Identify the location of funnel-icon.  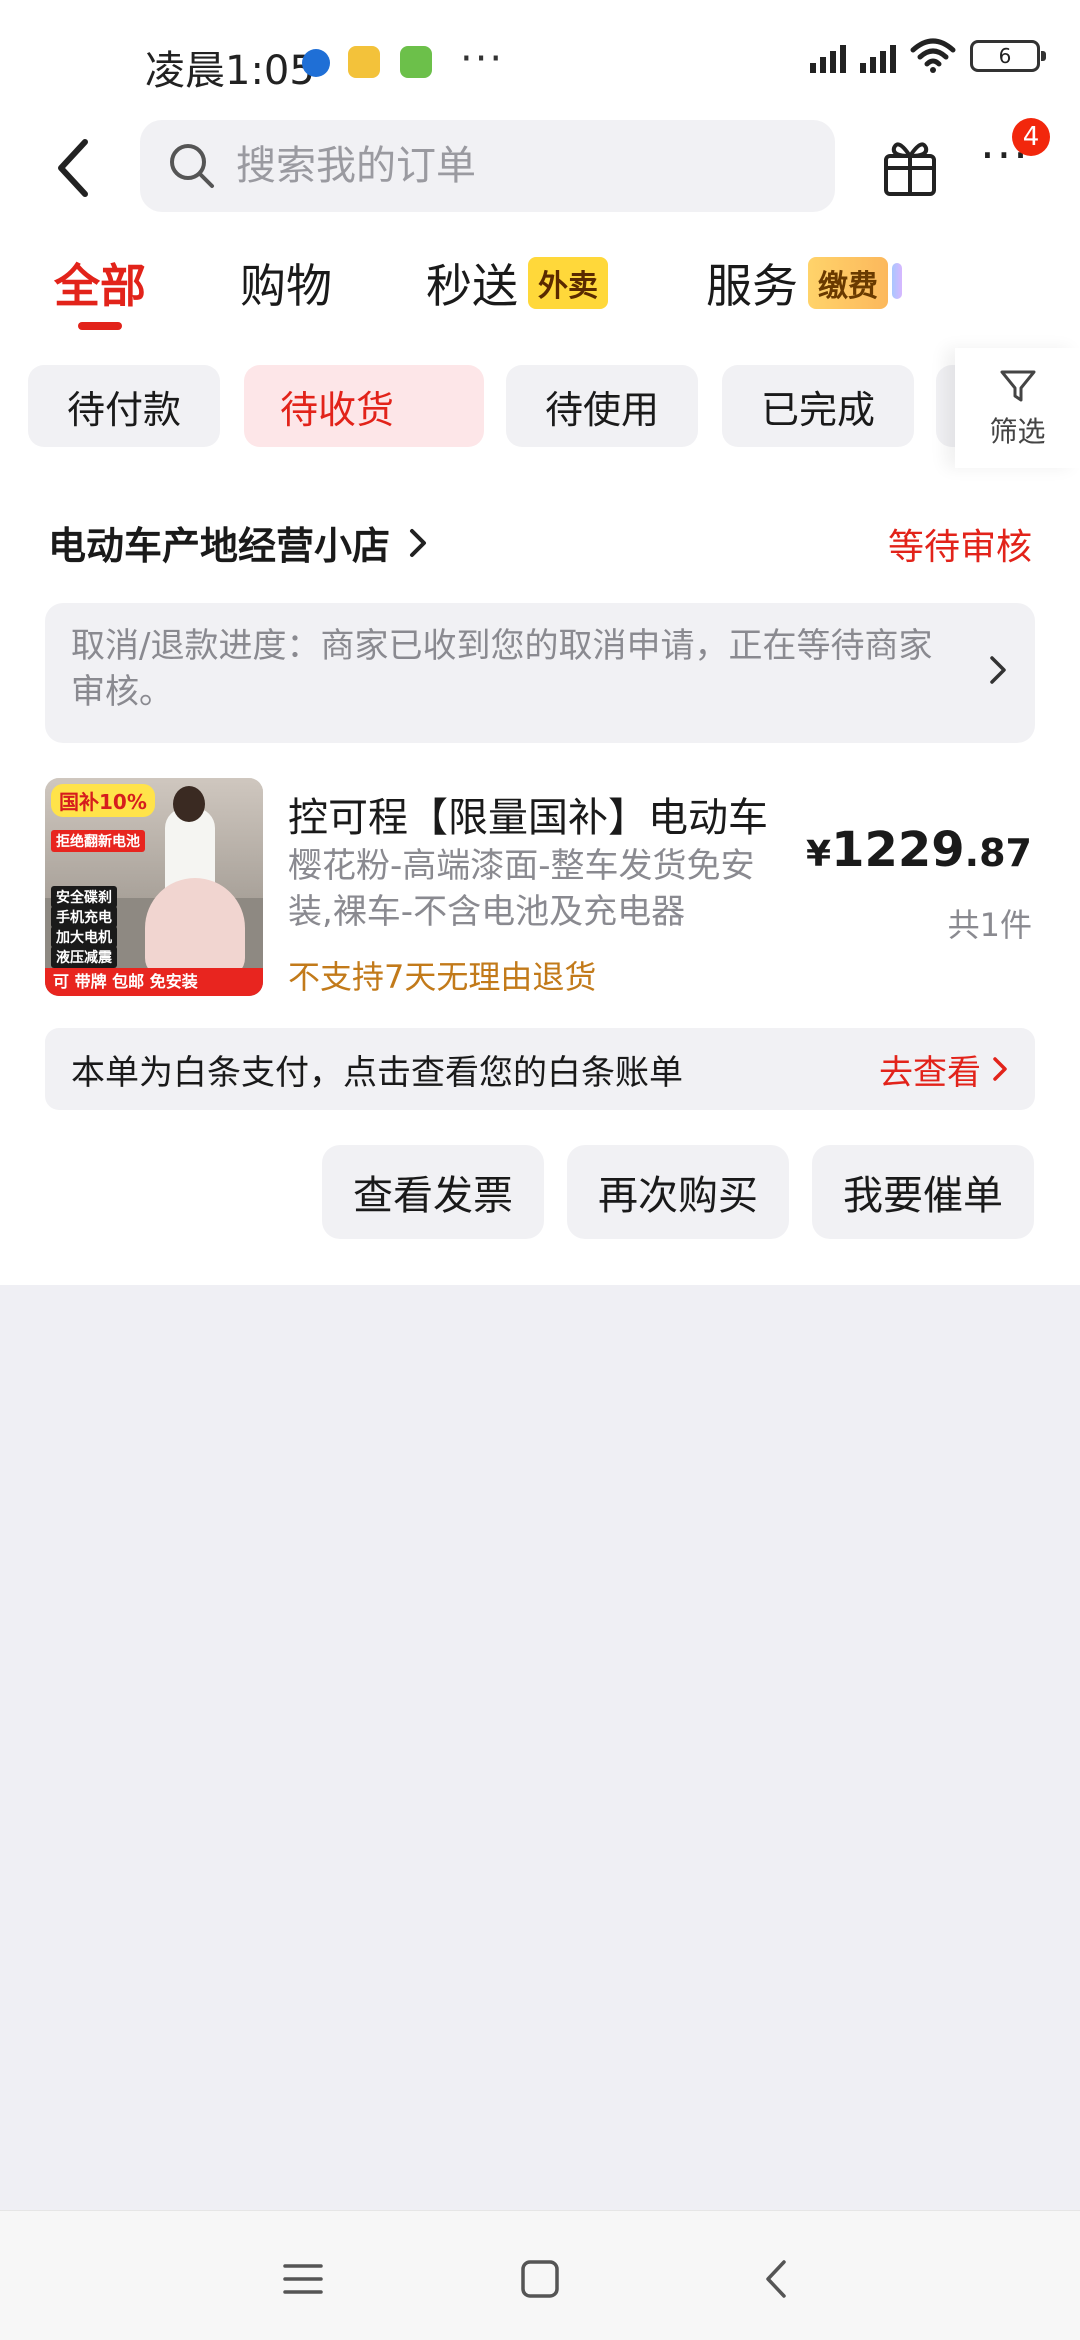
(1017, 386).